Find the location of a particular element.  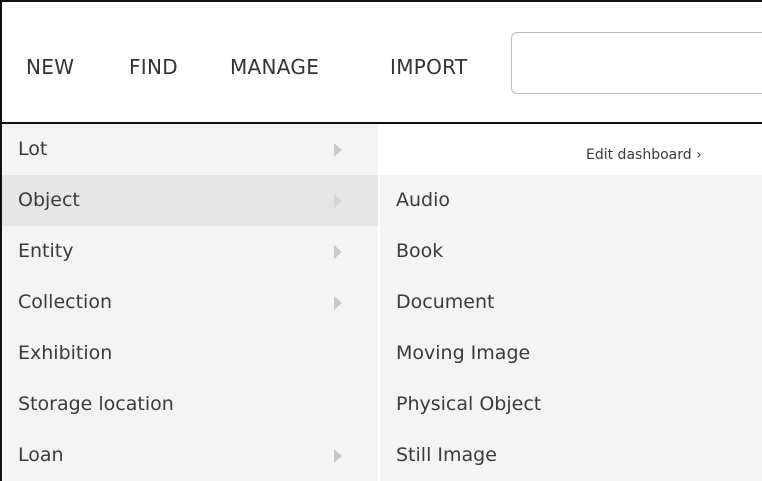

menu-item-label: Lot is located at coordinates (33, 149).